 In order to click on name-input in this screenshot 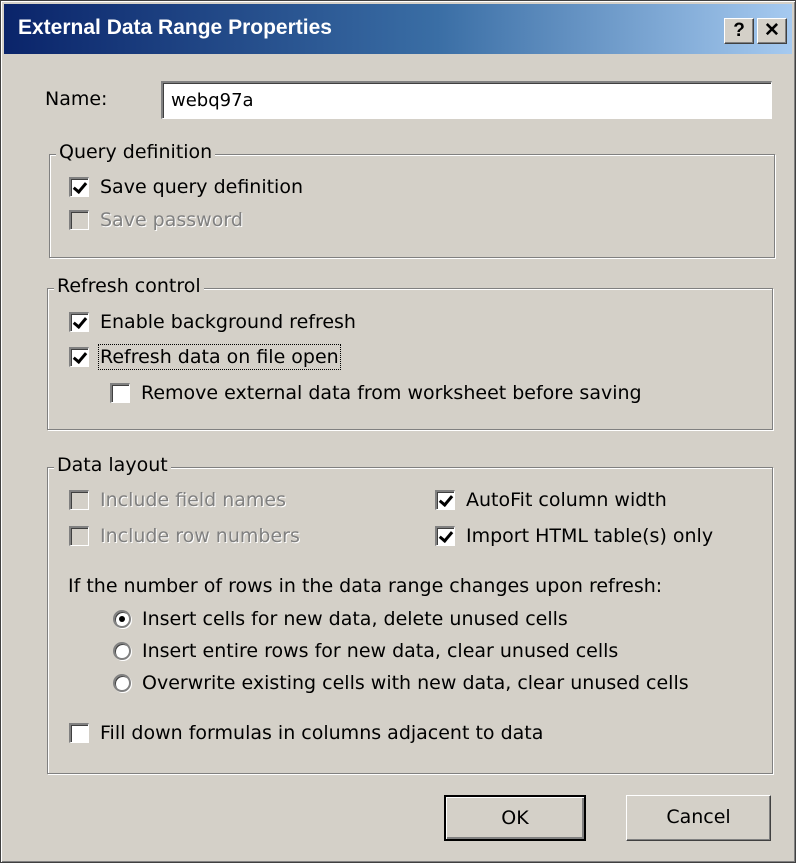, I will do `click(466, 100)`.